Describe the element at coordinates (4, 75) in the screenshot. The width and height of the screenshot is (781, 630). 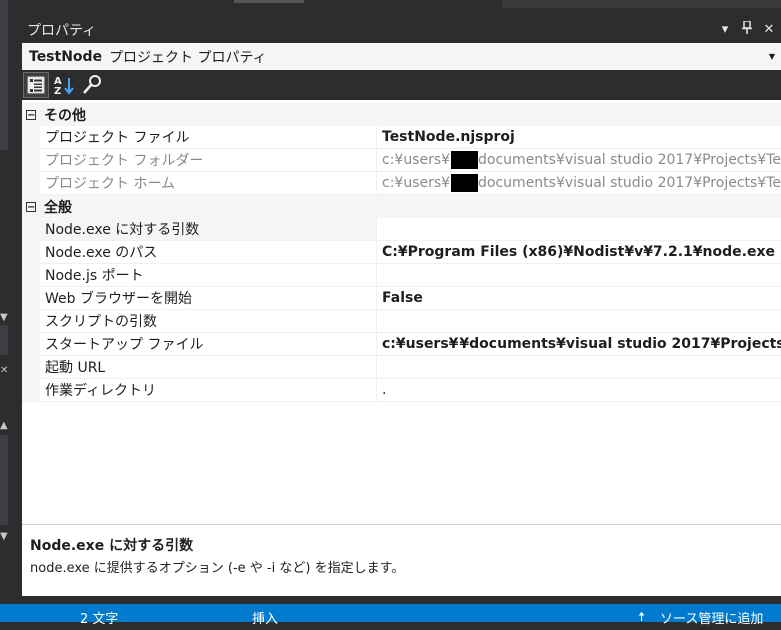
I see `left-scrollbar-top` at that location.